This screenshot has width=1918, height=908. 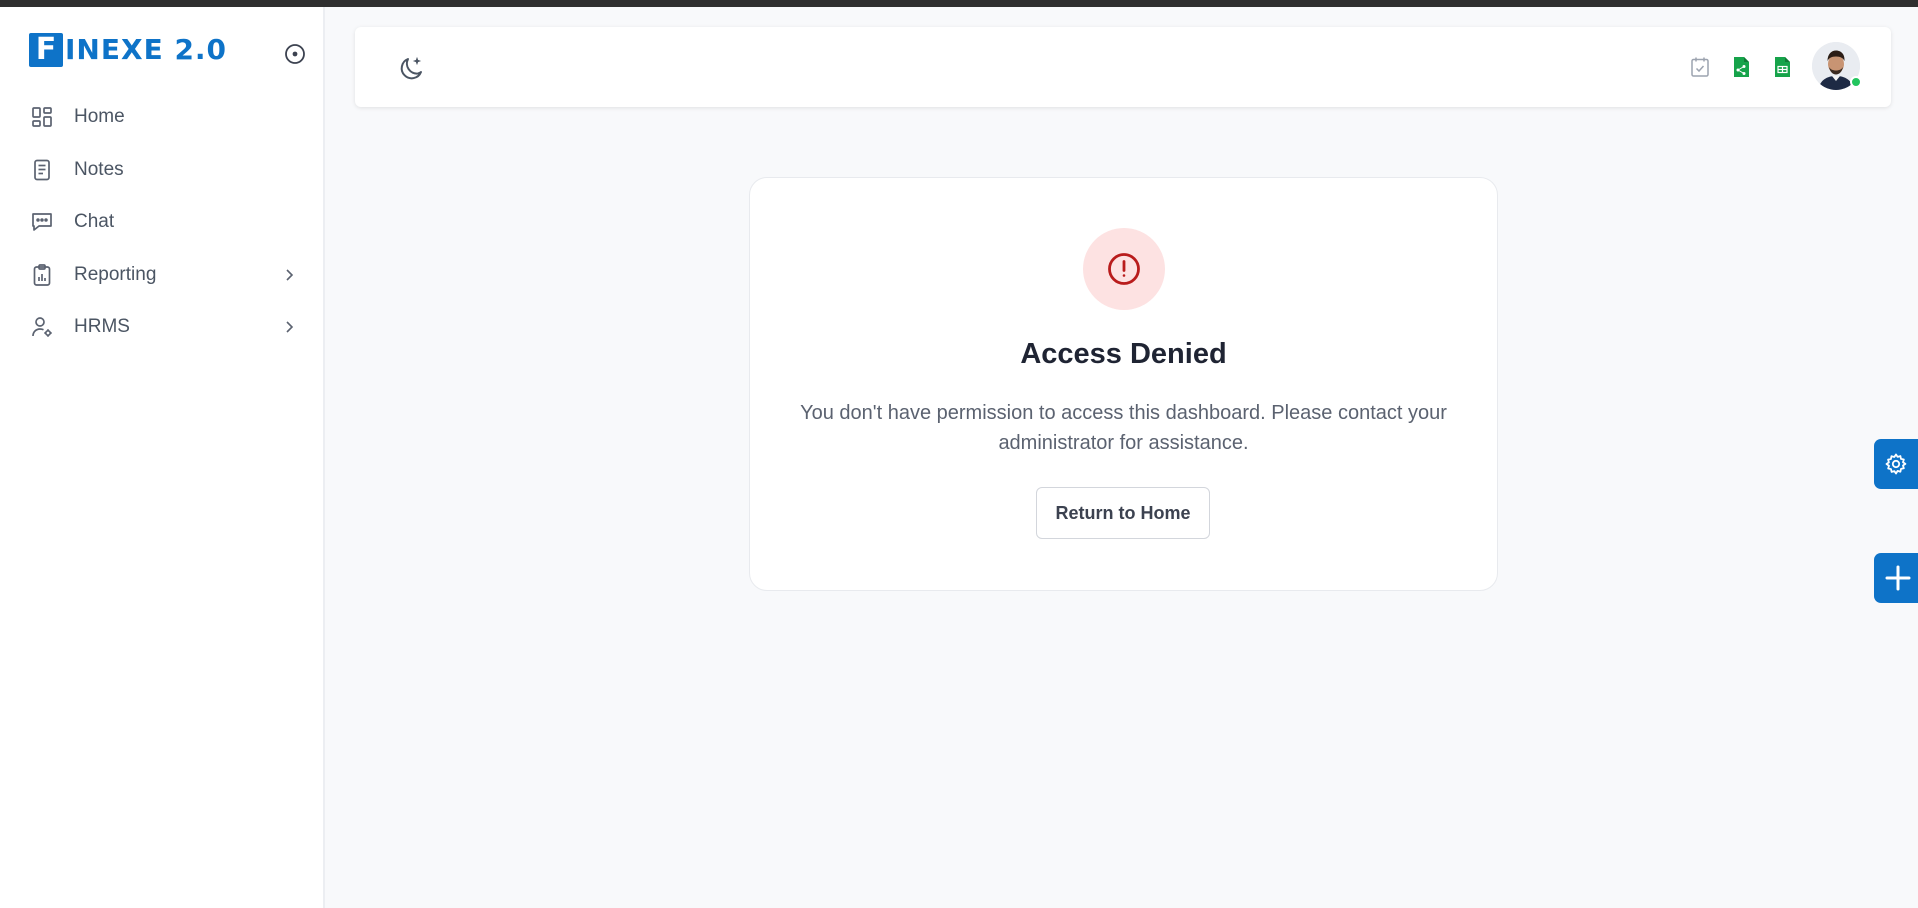 I want to click on plus-icon, so click(x=1898, y=578).